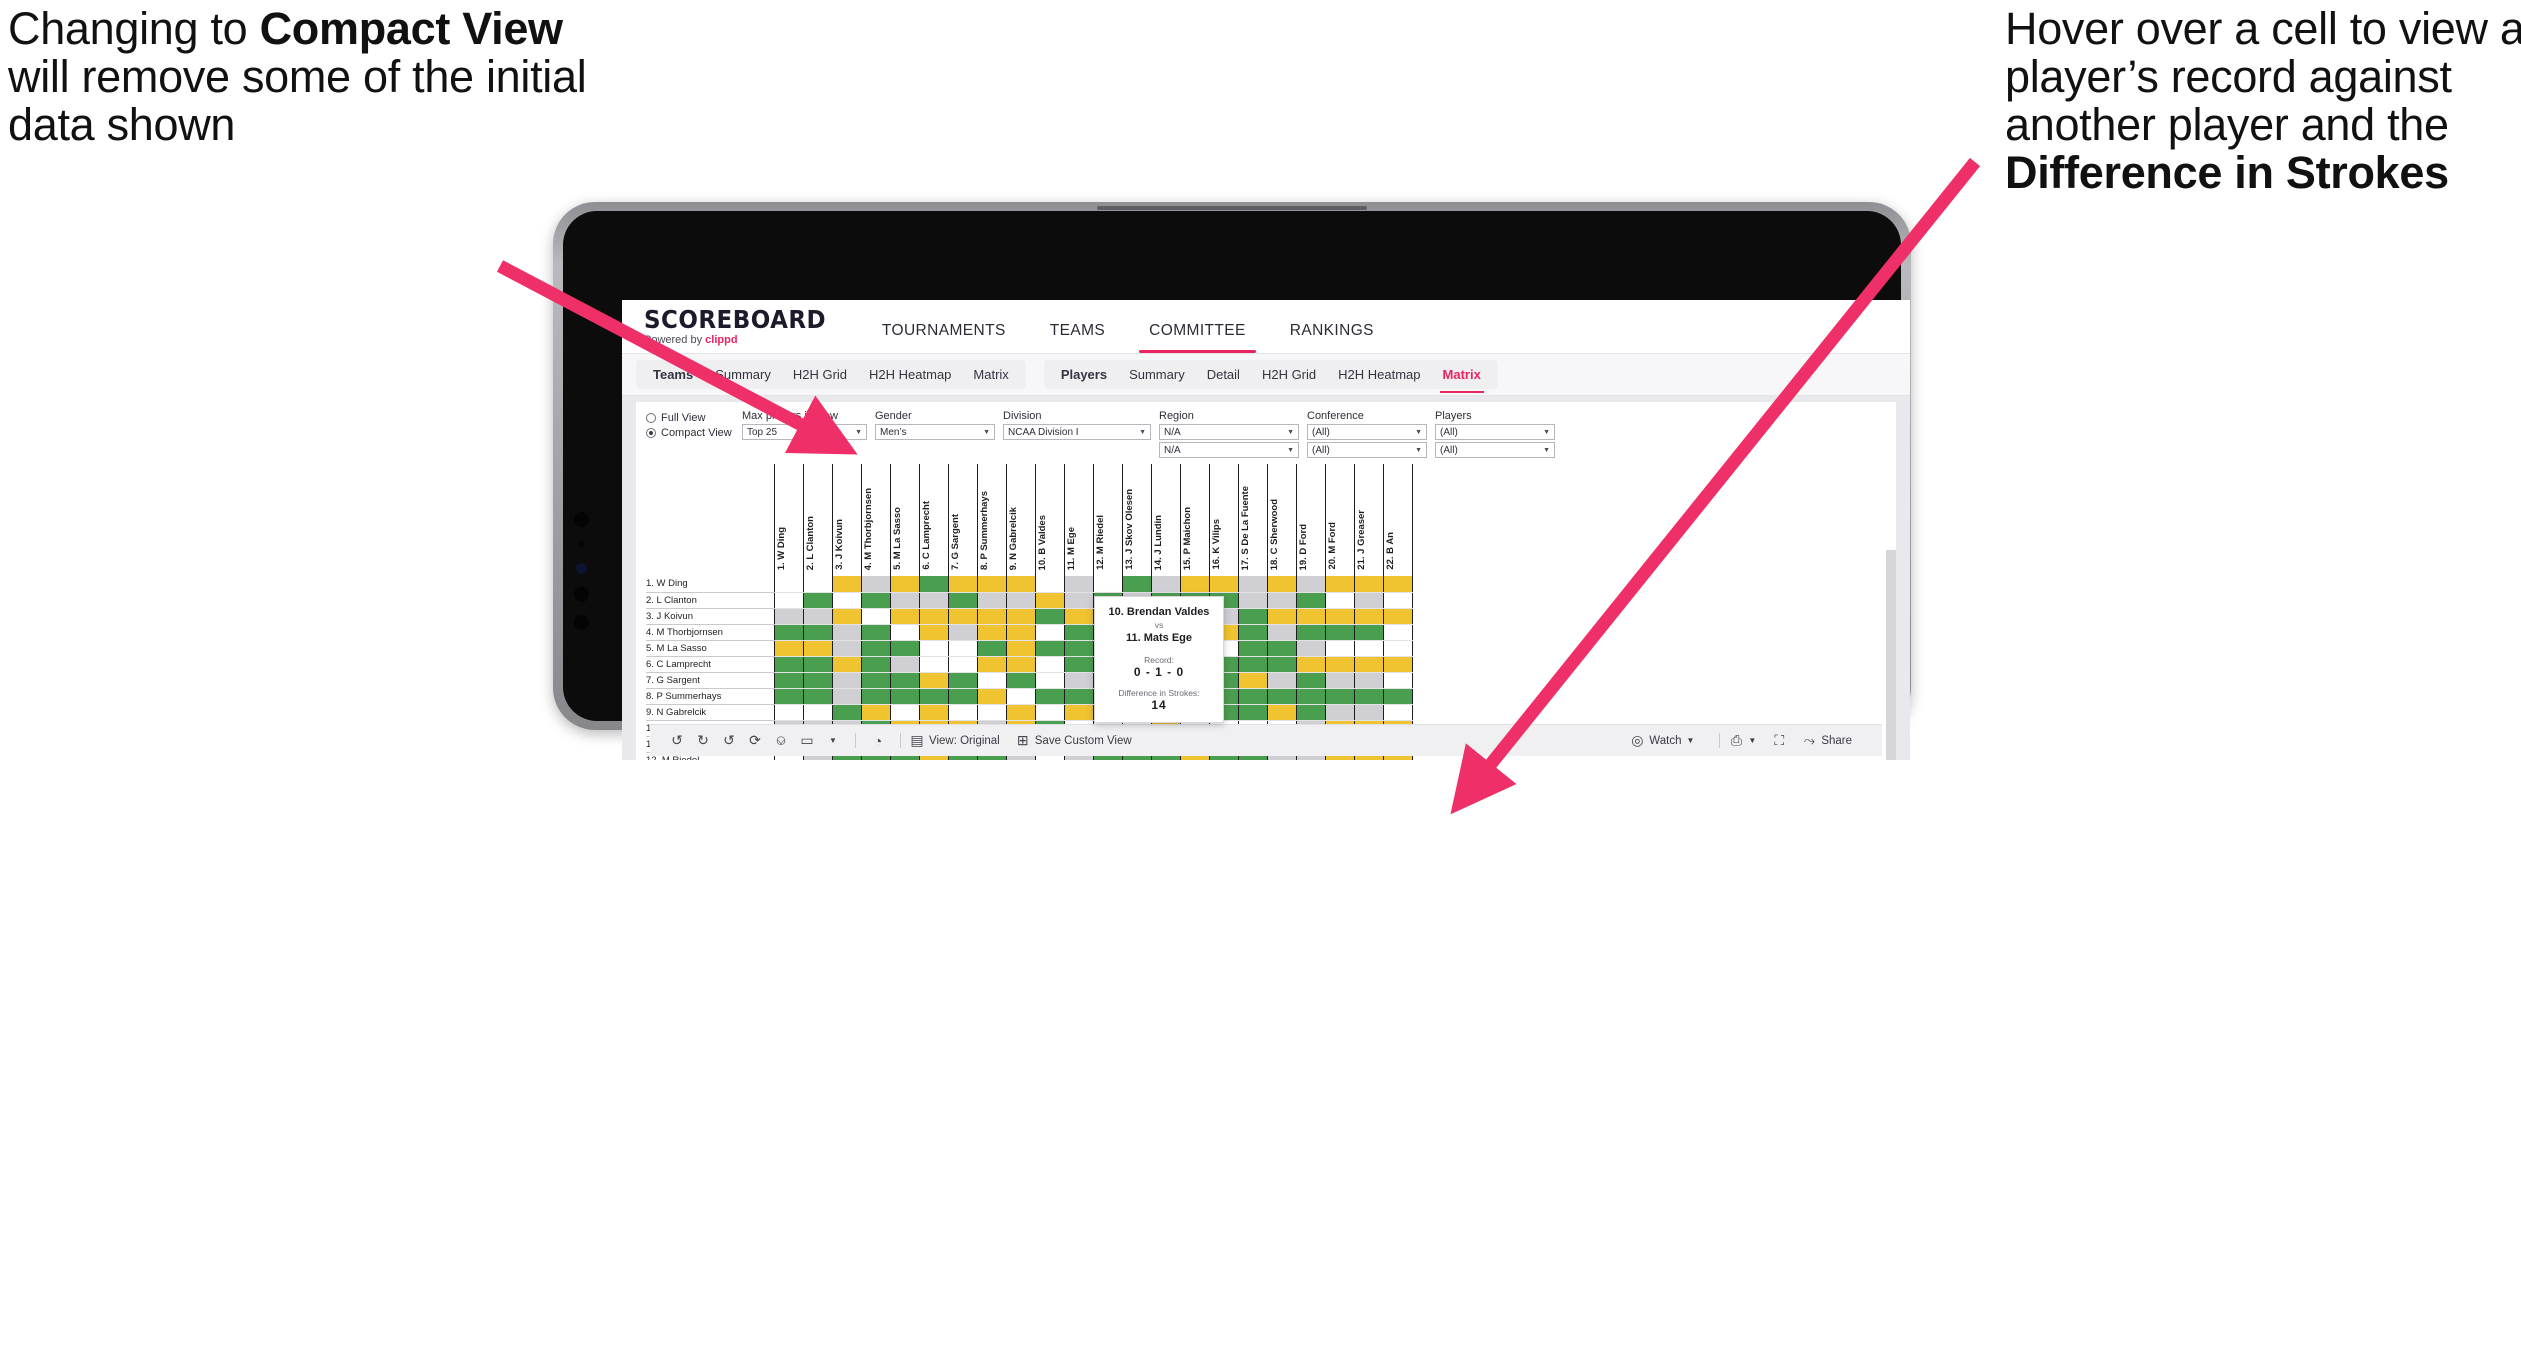 Image resolution: width=2521 pixels, height=1356 pixels. I want to click on save-custom-view-button: ⊞ Save Custom View, so click(1074, 740).